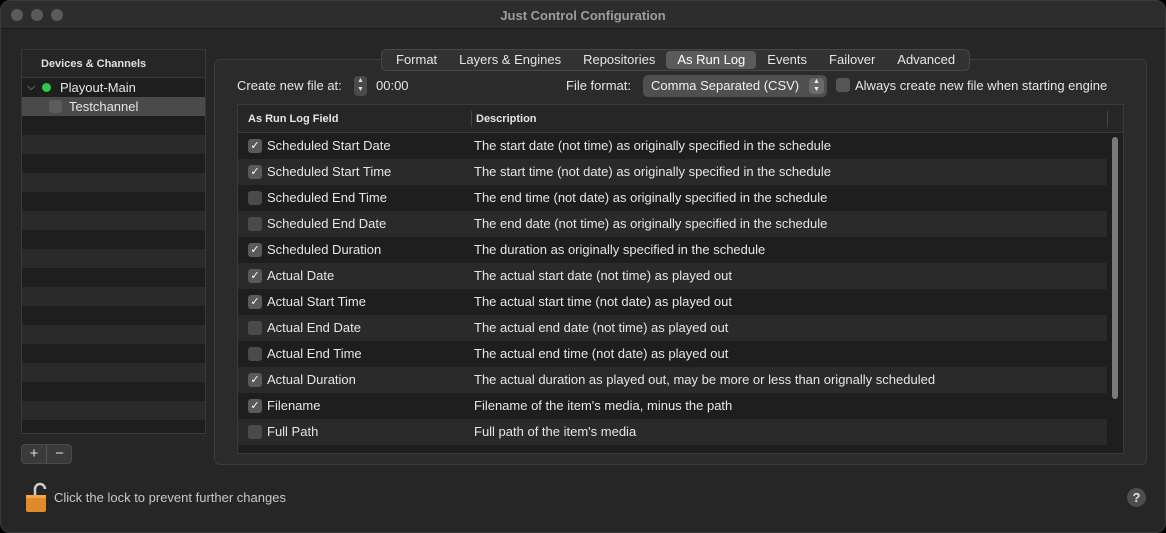  What do you see at coordinates (816, 86) in the screenshot?
I see `select-arrows-icon: ▲ ▼` at bounding box center [816, 86].